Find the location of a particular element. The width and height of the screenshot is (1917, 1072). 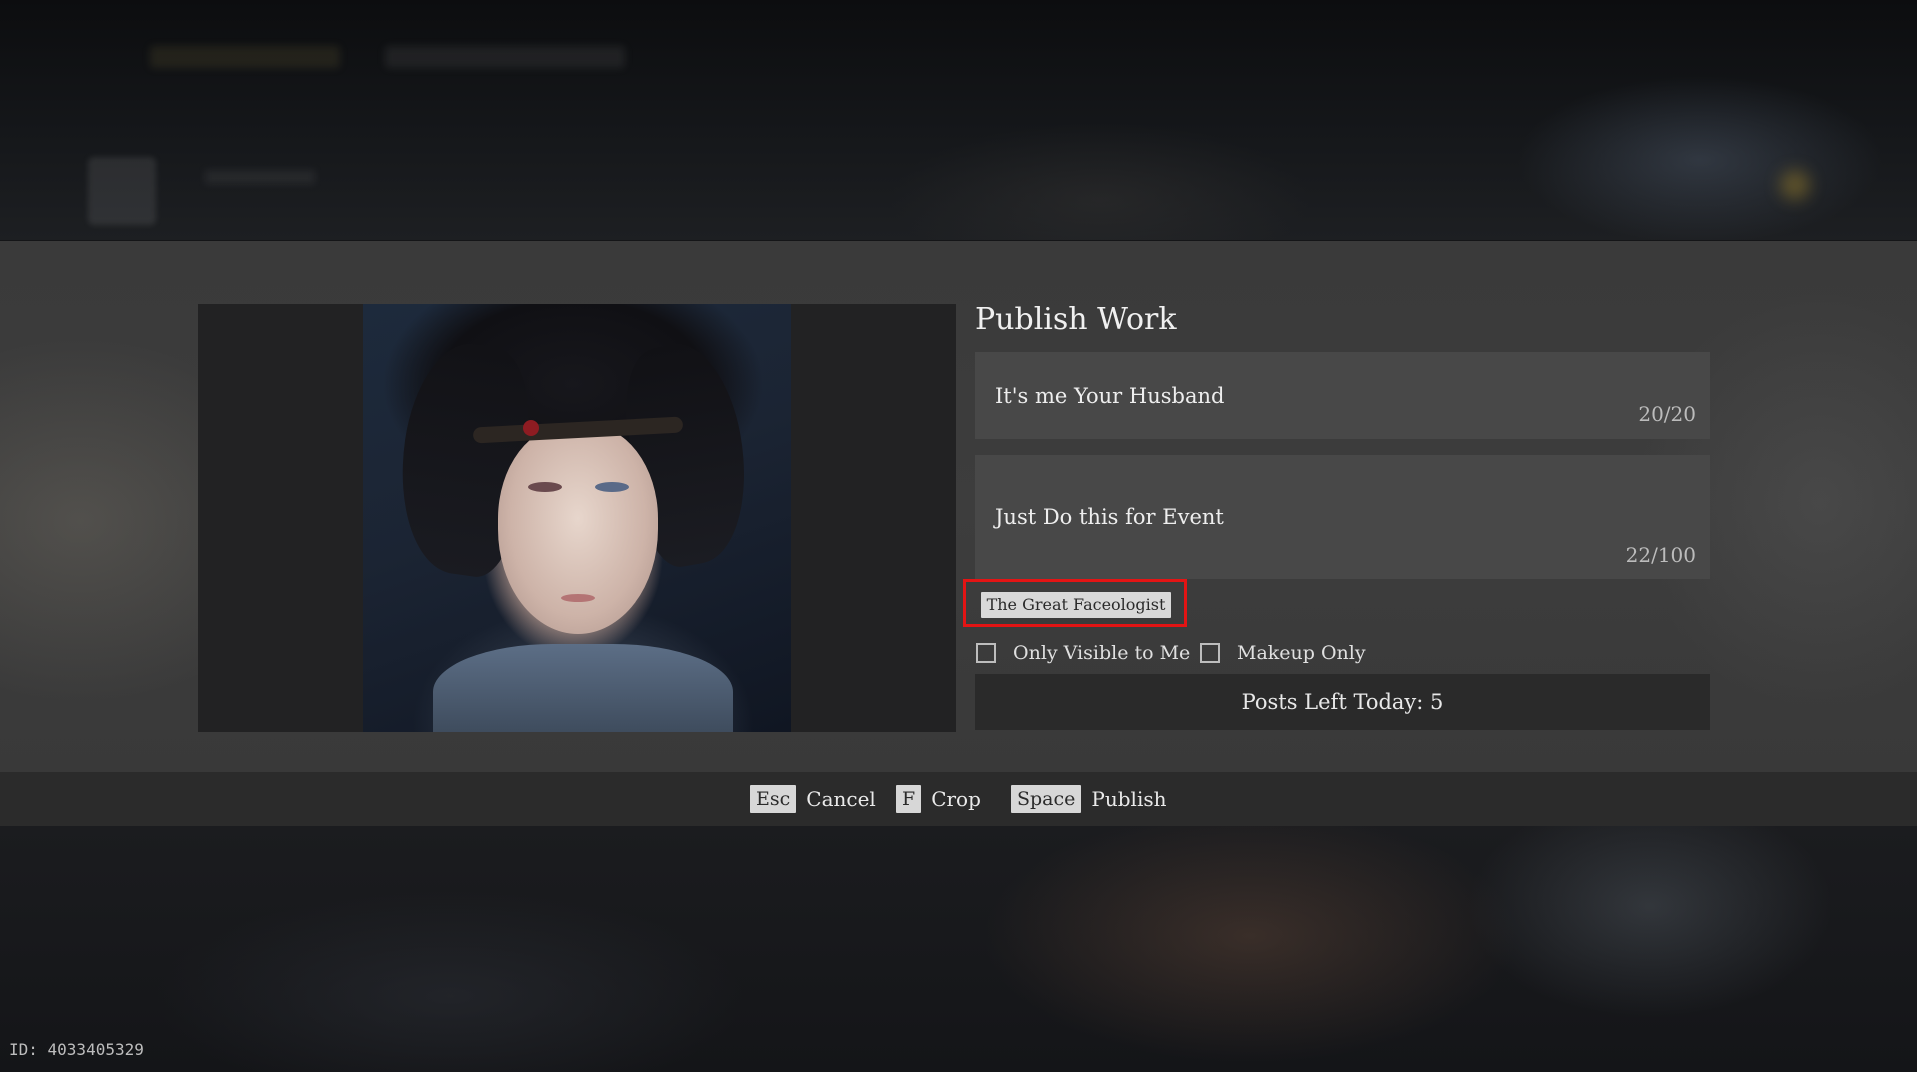

user-id-label: ID: 4033405329 is located at coordinates (76, 1049).